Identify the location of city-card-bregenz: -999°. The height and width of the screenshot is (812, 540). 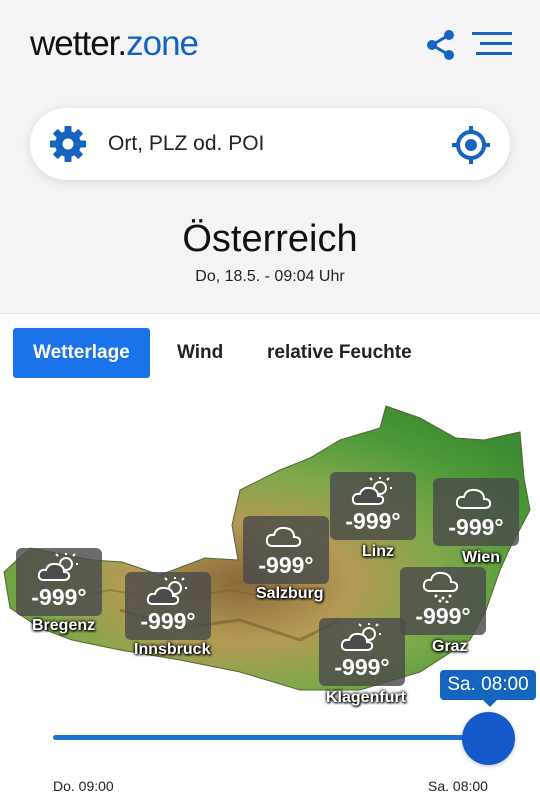
(59, 582).